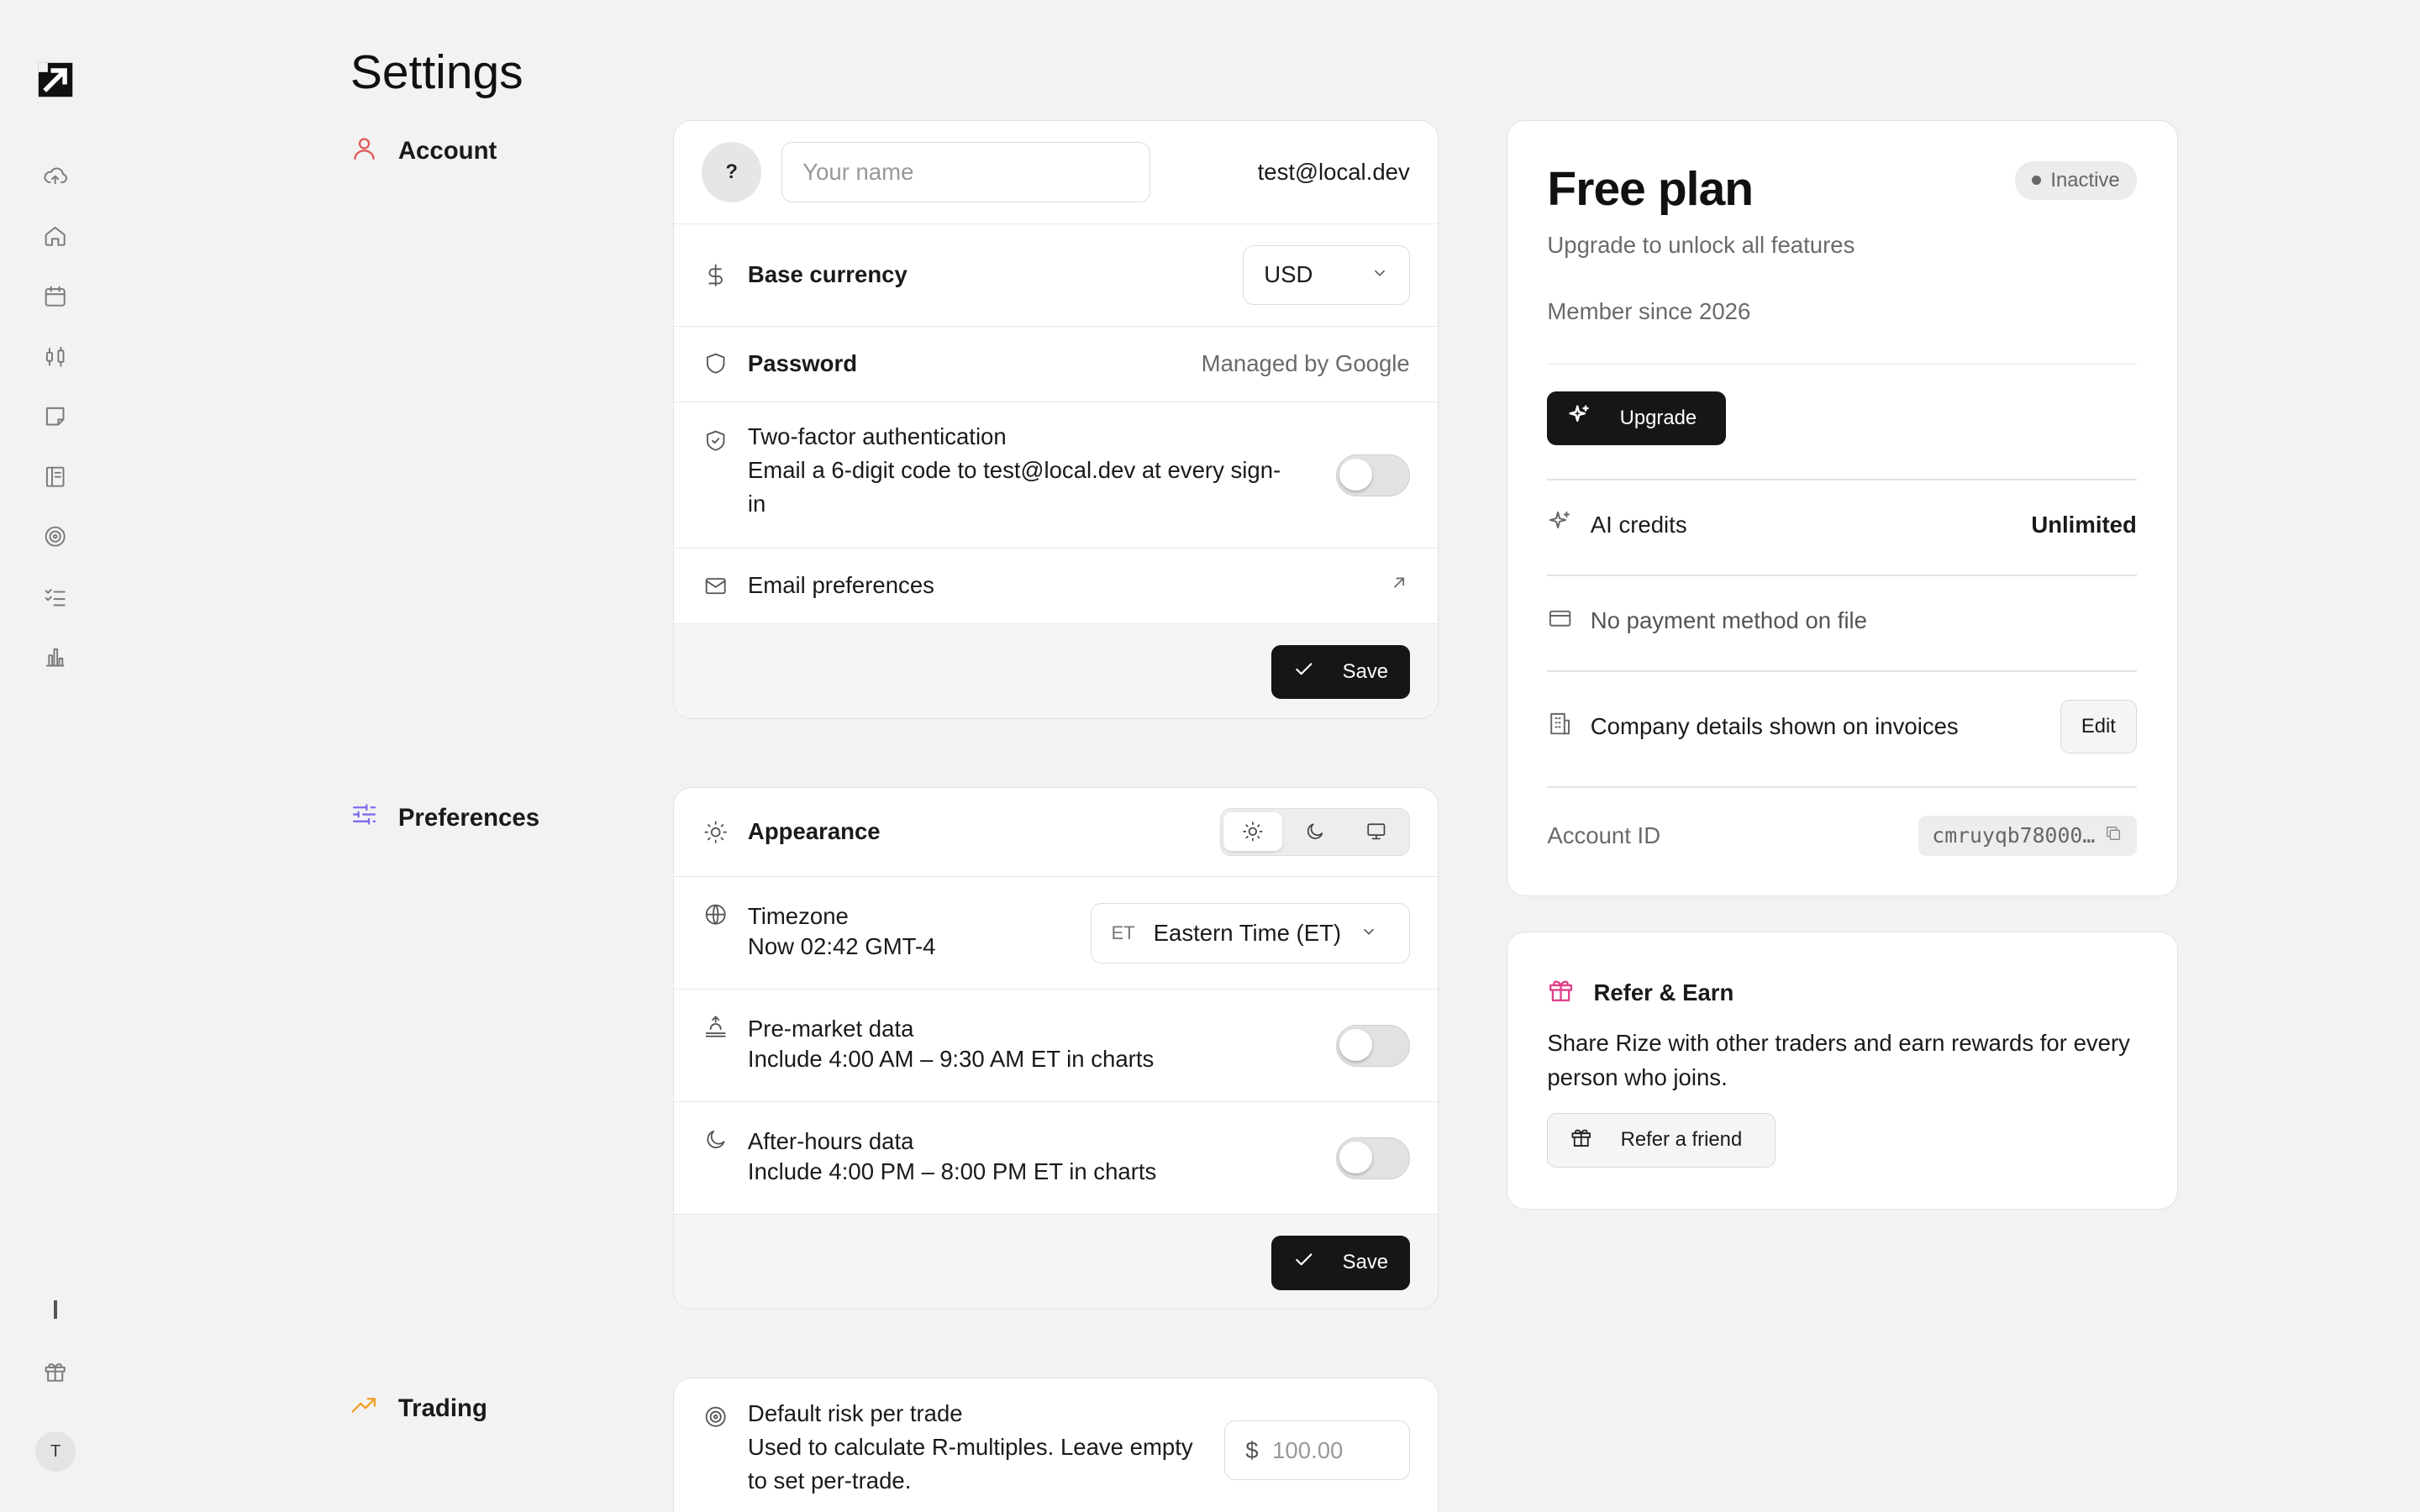 The image size is (2420, 1512). What do you see at coordinates (447, 151) in the screenshot?
I see `section-account-label: Account` at bounding box center [447, 151].